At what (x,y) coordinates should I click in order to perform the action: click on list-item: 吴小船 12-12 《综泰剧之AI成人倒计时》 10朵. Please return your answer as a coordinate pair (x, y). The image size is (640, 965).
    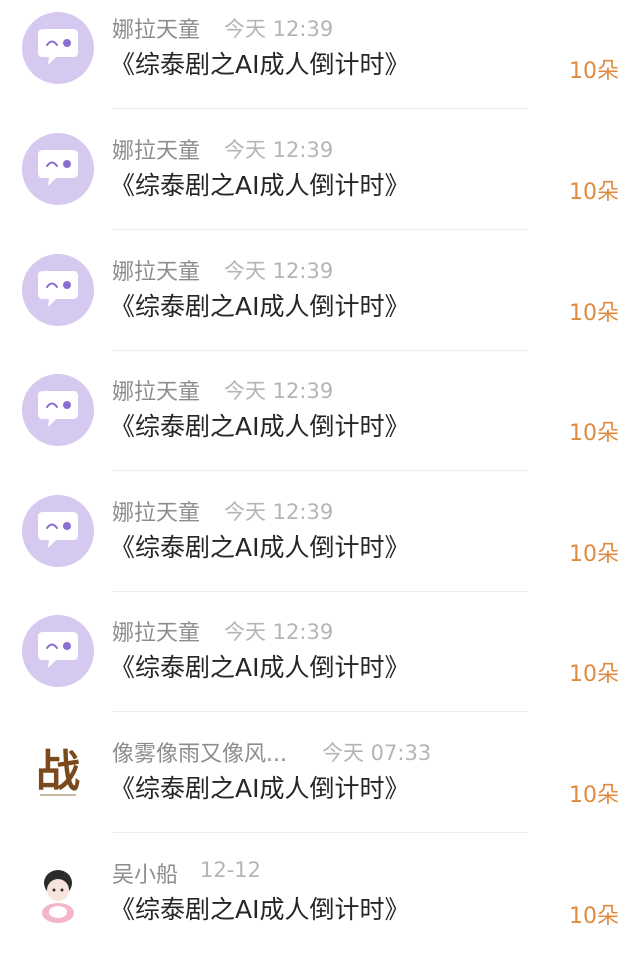
    Looking at the image, I should click on (320, 905).